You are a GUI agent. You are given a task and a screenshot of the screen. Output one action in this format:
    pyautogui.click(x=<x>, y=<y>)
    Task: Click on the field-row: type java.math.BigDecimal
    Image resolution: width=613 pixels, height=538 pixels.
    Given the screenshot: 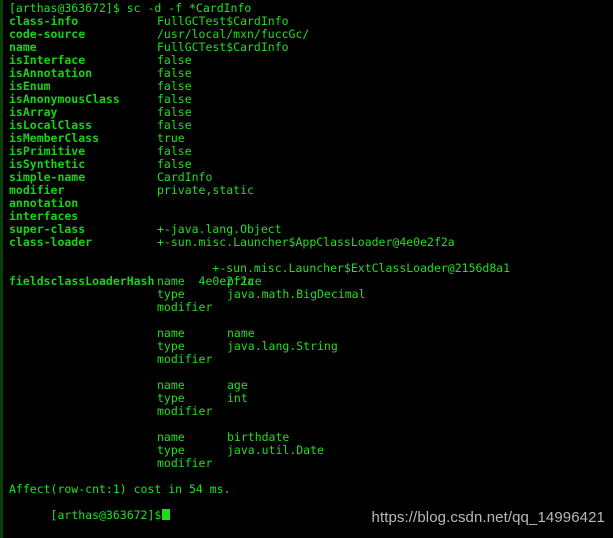 What is the action you would take?
    pyautogui.click(x=308, y=294)
    